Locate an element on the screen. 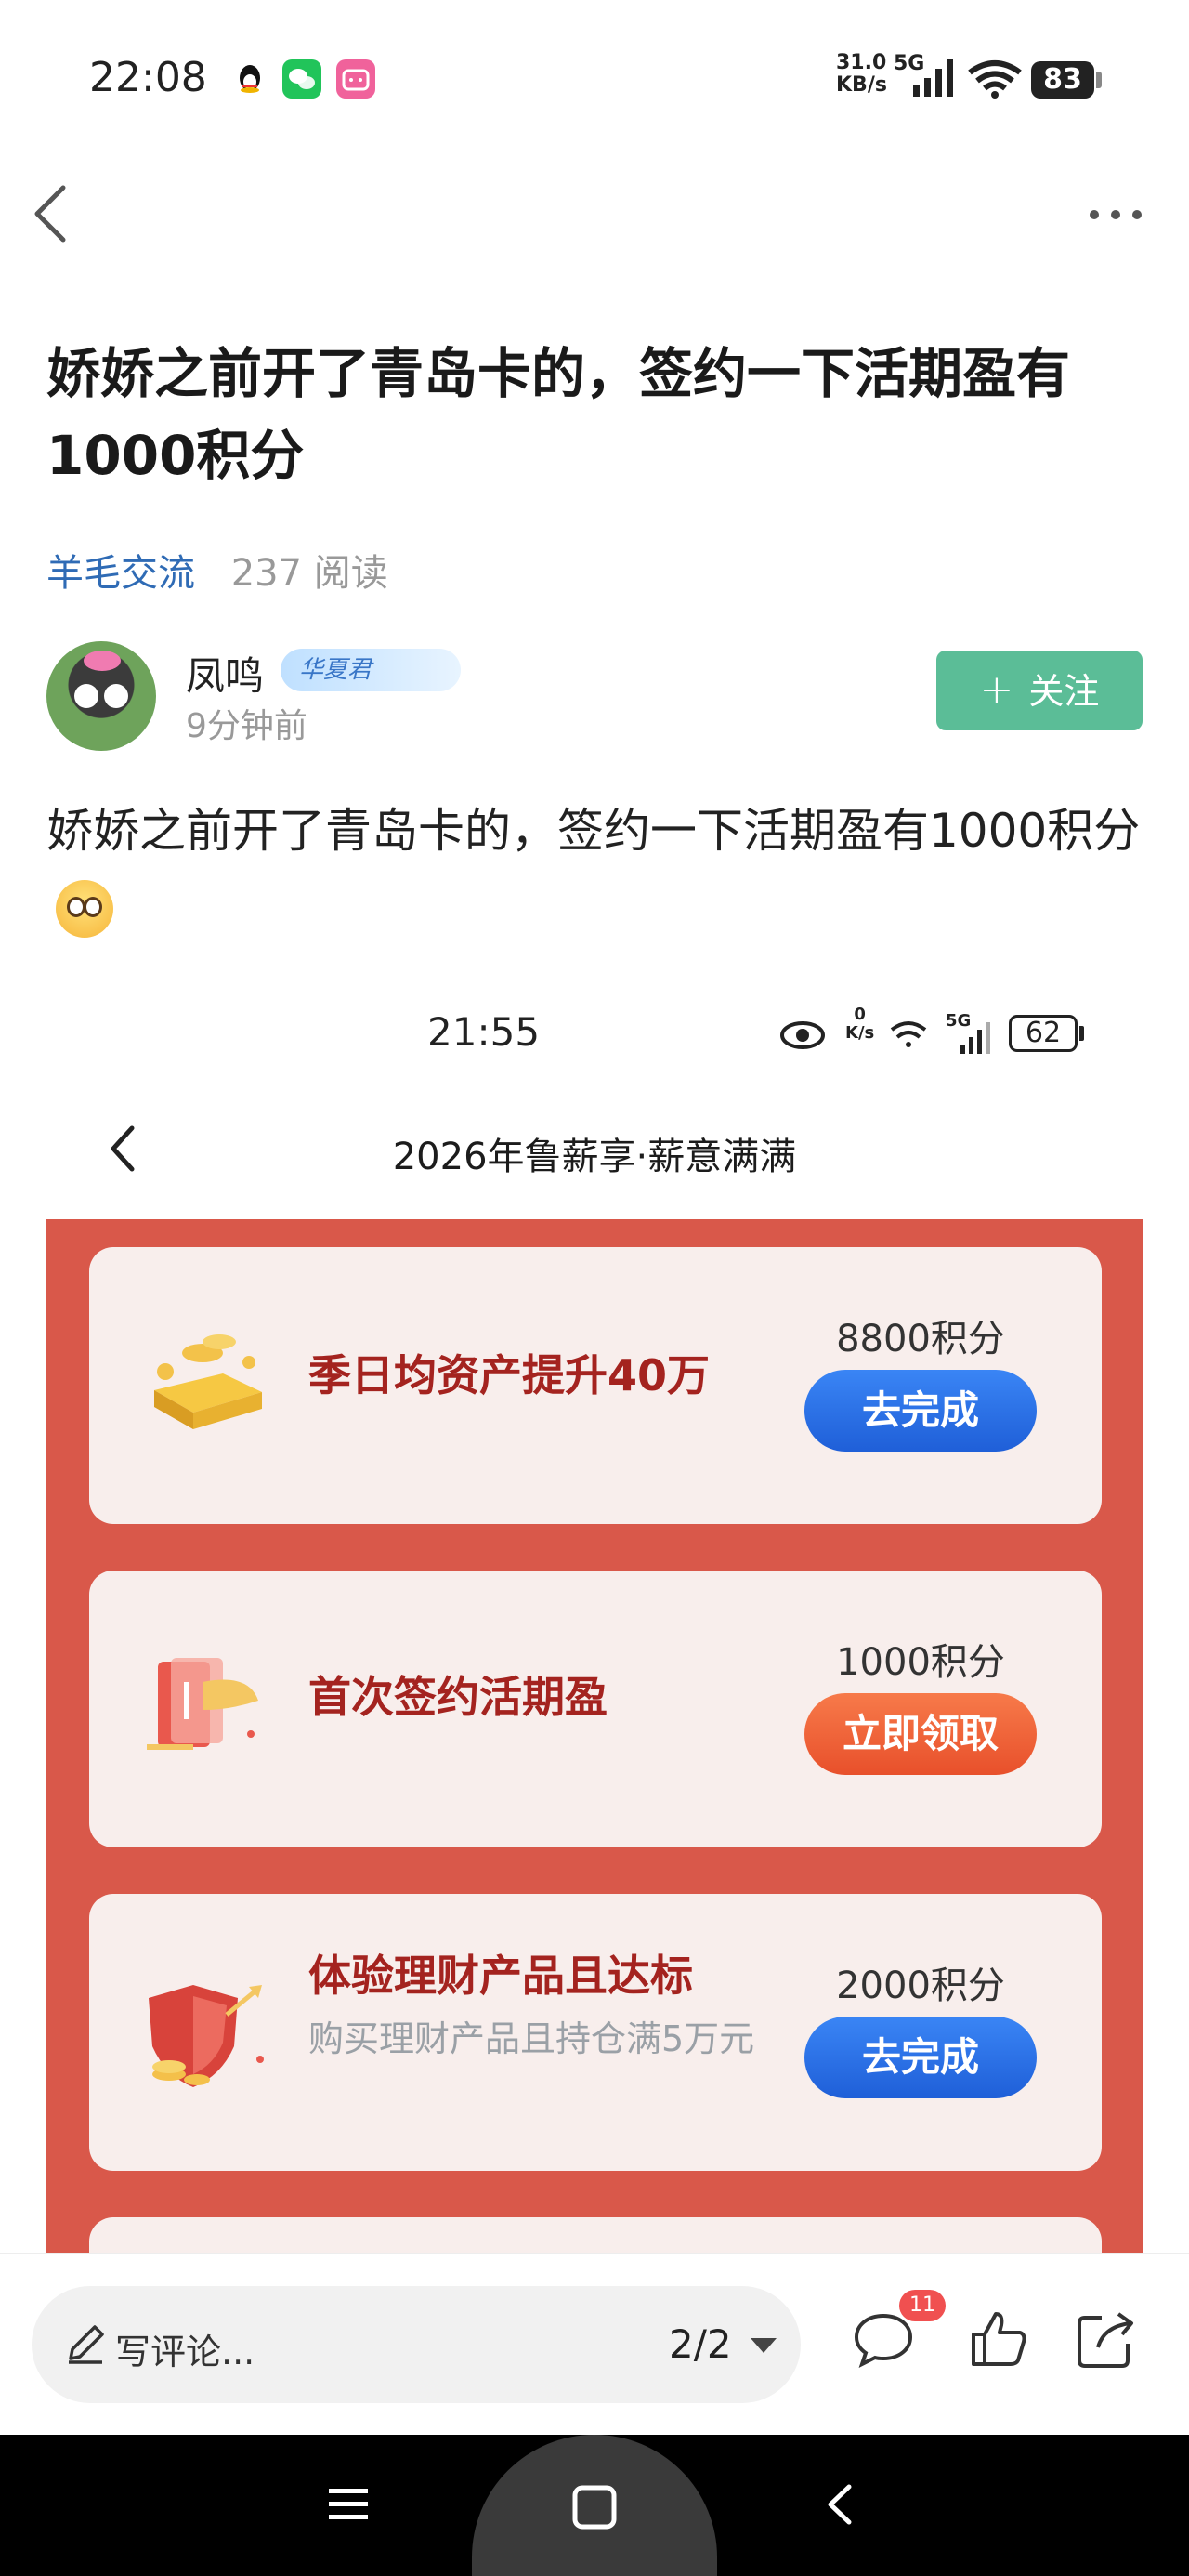 Image resolution: width=1189 pixels, height=2576 pixels. task-title: 季日均资产提升40万 is located at coordinates (509, 1375).